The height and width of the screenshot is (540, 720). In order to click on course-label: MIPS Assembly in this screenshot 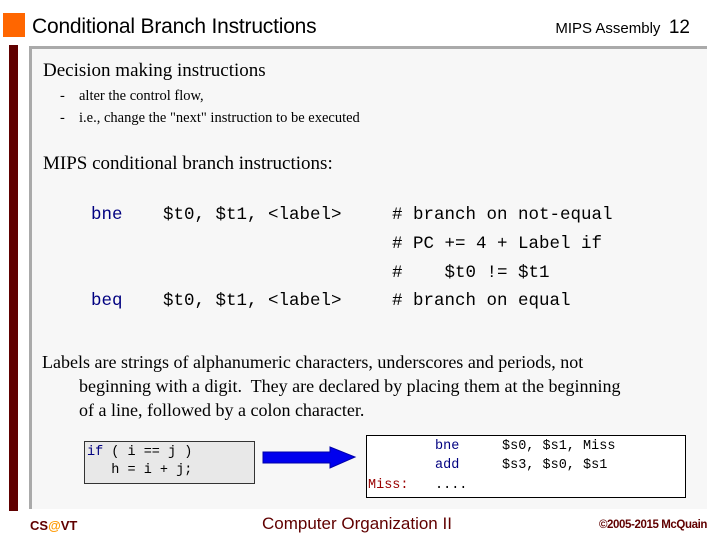, I will do `click(608, 28)`.